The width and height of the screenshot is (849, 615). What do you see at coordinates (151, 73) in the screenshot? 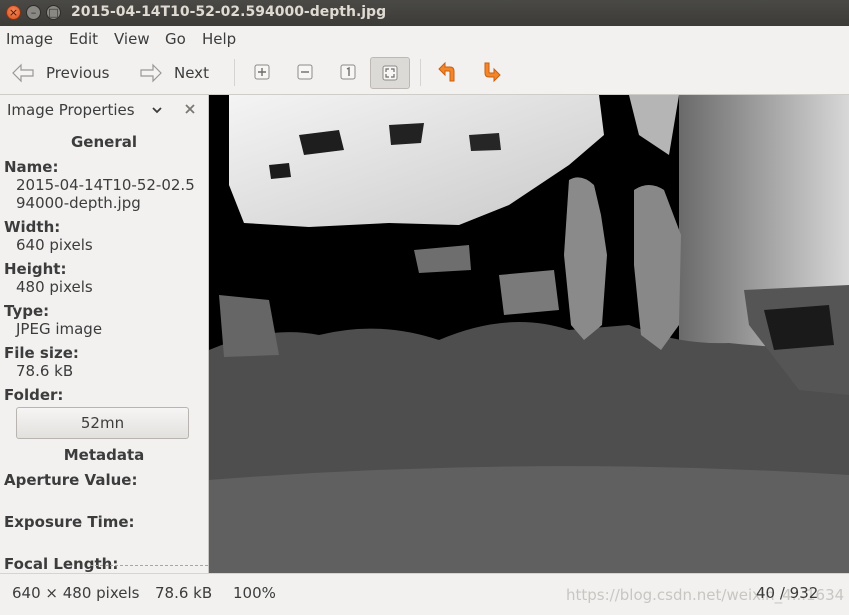
I see `arrow-right-icon` at bounding box center [151, 73].